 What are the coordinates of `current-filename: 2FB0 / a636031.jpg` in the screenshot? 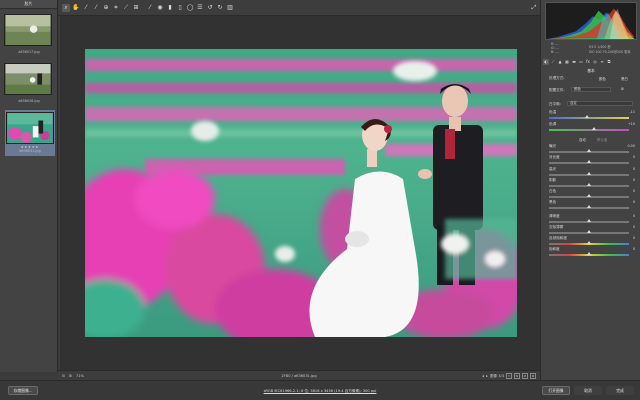 It's located at (299, 376).